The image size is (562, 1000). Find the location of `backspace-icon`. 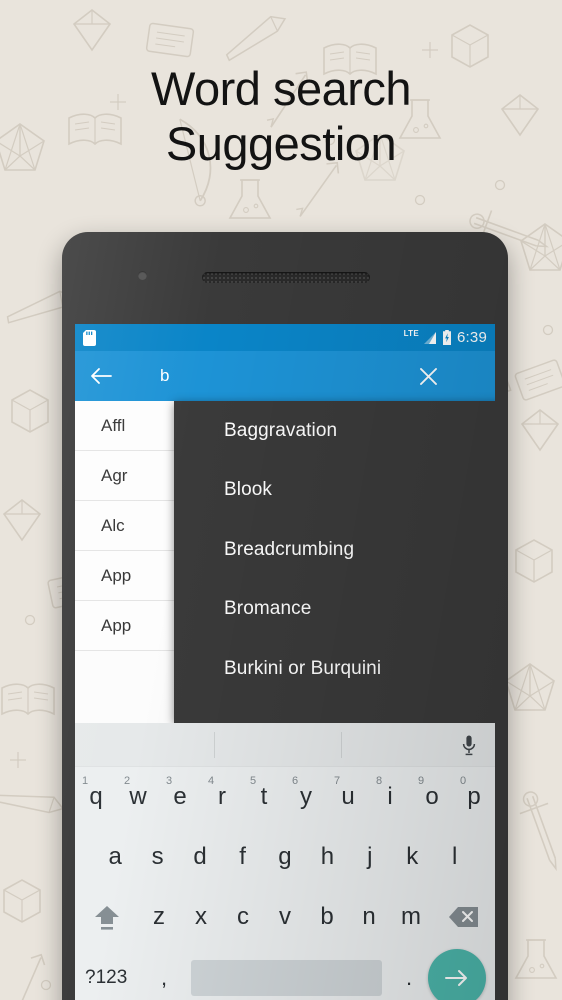

backspace-icon is located at coordinates (463, 917).